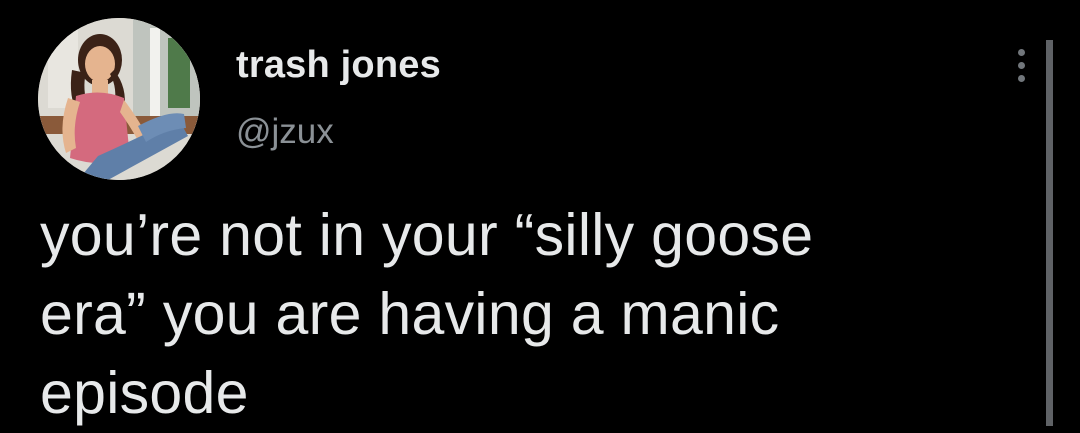 Image resolution: width=1080 pixels, height=433 pixels. I want to click on scrollbar, so click(1049, 233).